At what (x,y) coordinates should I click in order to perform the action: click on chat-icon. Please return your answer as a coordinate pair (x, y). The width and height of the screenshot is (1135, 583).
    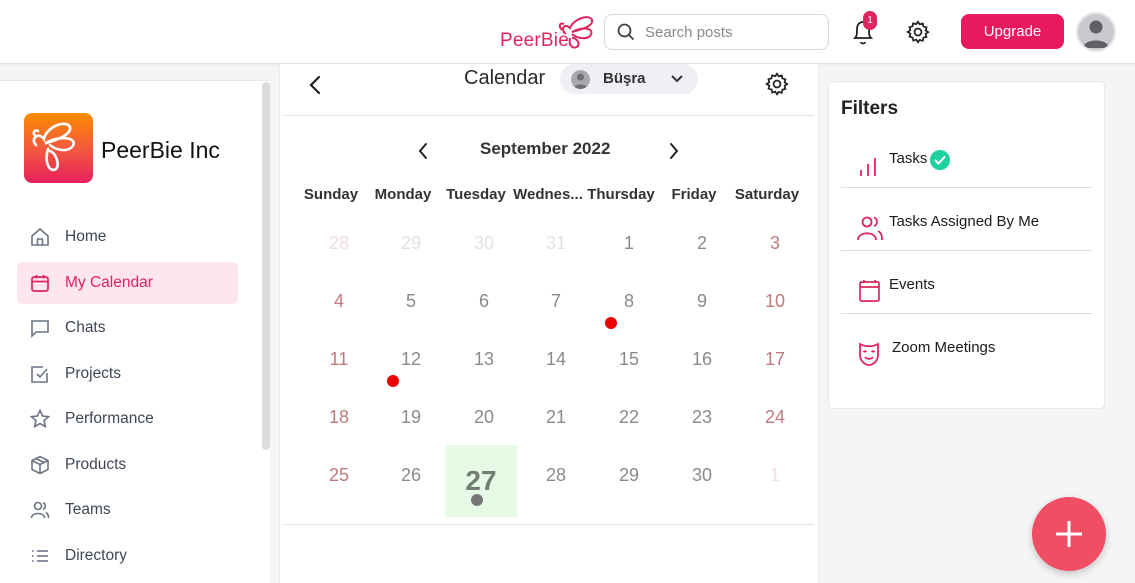
    Looking at the image, I should click on (40, 329).